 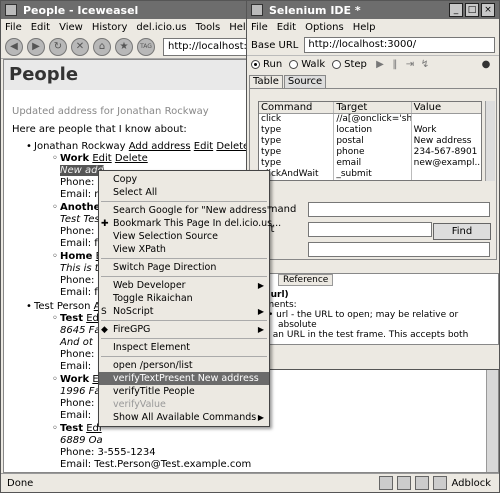 I want to click on selenium-menu-help: Help, so click(x=364, y=27).